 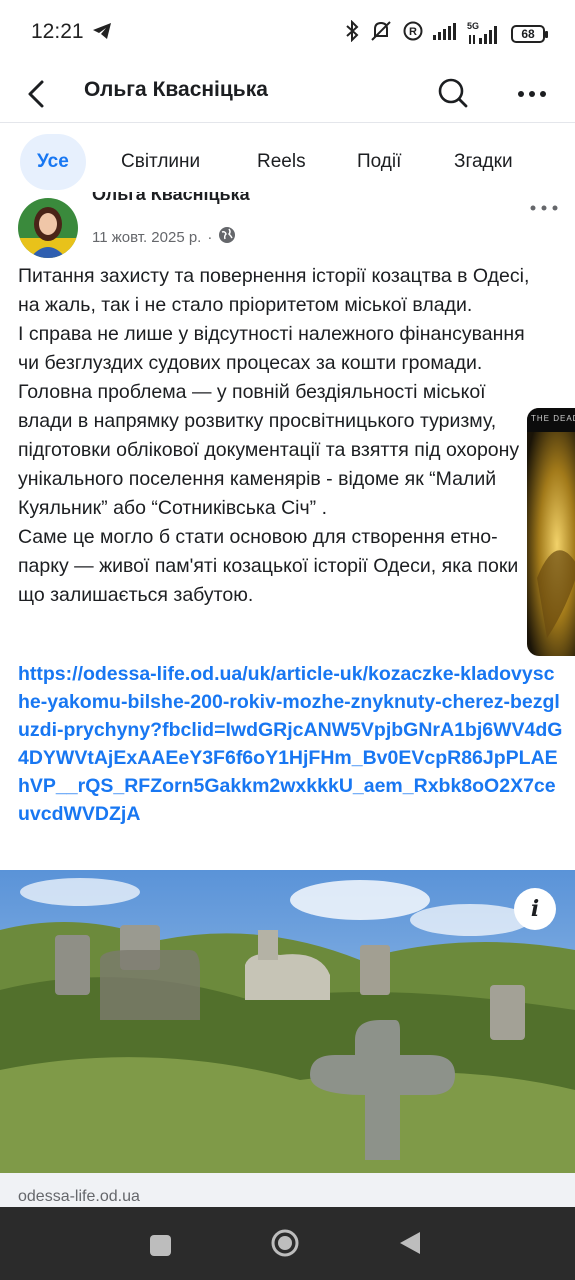 I want to click on battery-indicator: 68, so click(x=529, y=33).